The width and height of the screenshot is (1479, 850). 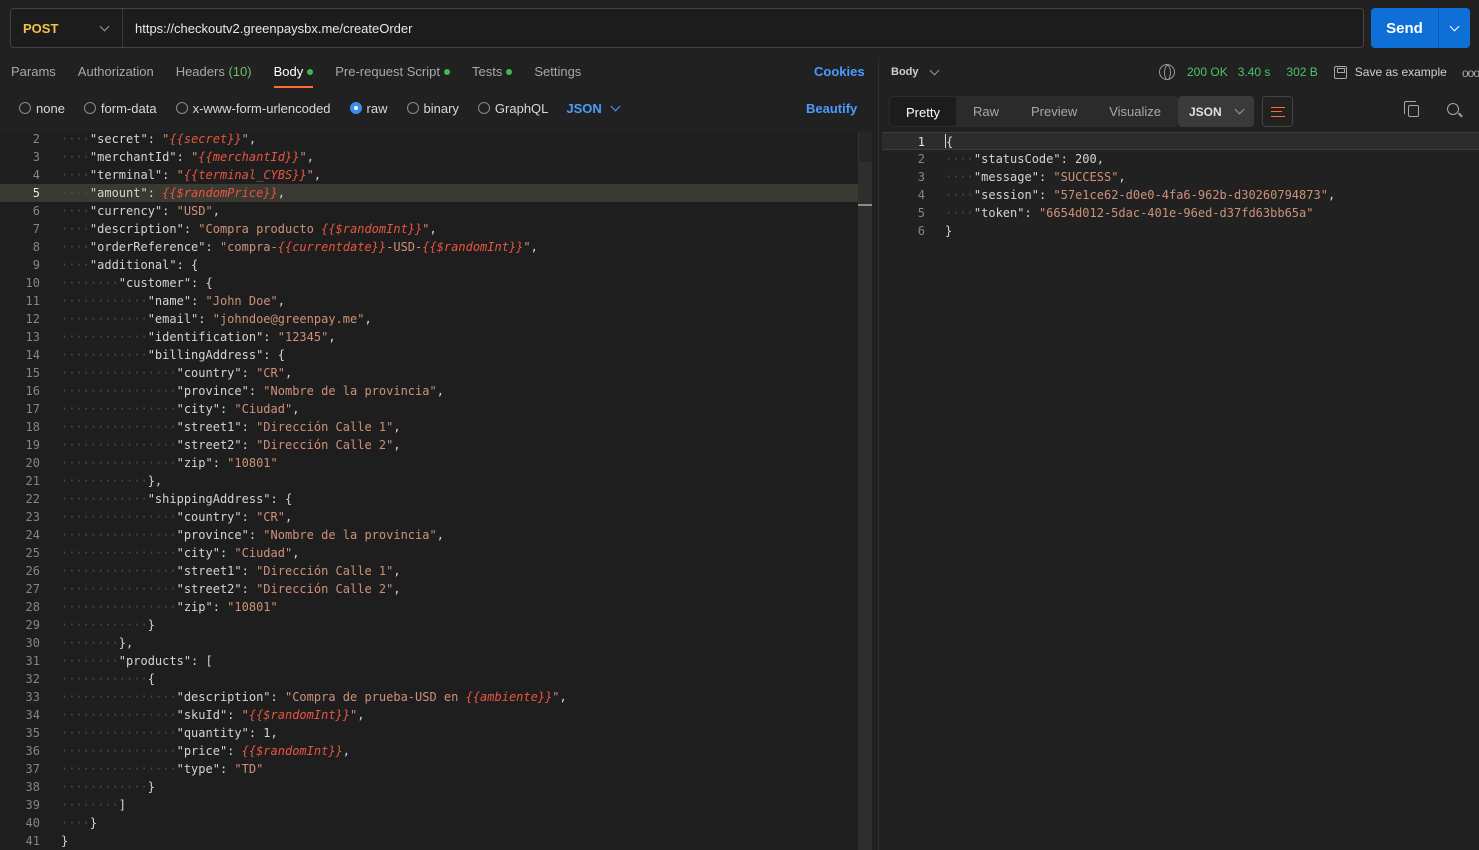 I want to click on radio-none: none, so click(x=42, y=108).